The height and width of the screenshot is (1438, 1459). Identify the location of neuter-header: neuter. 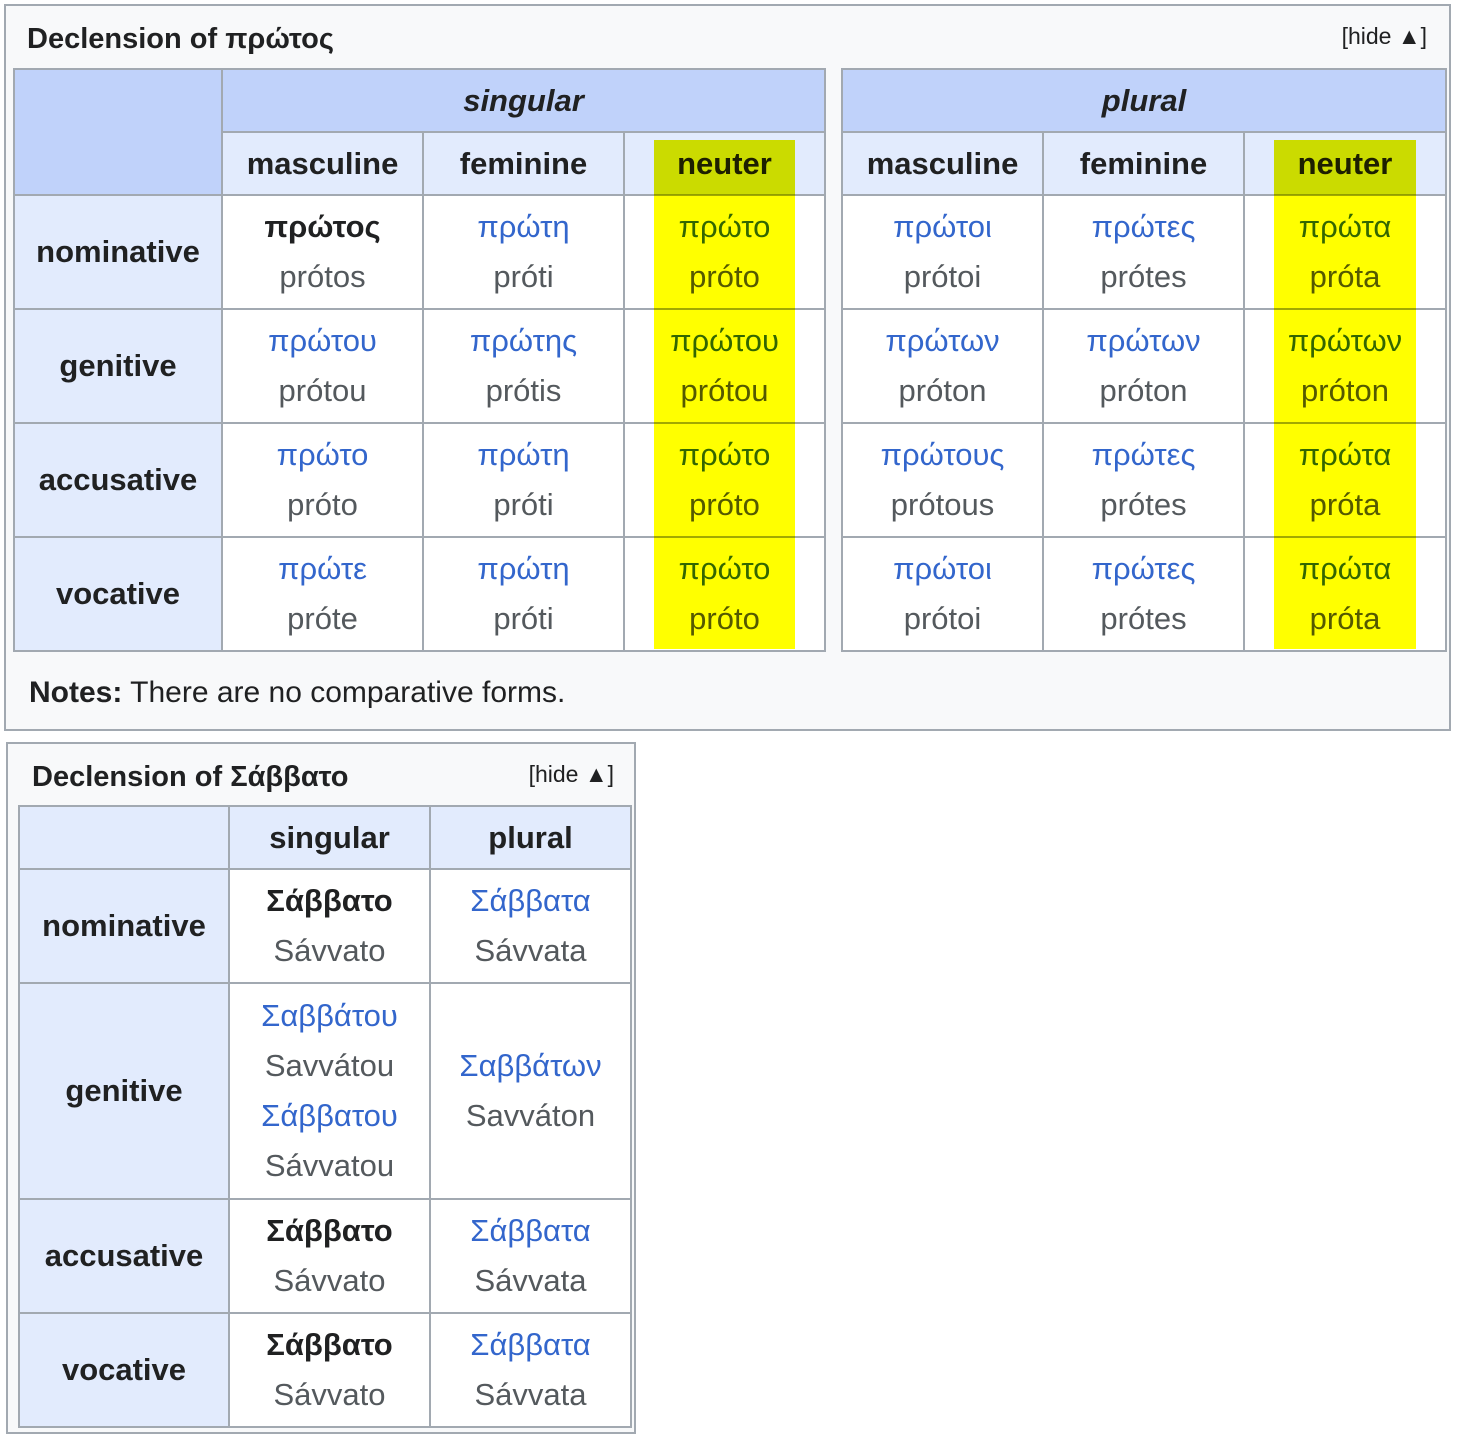
(1345, 163).